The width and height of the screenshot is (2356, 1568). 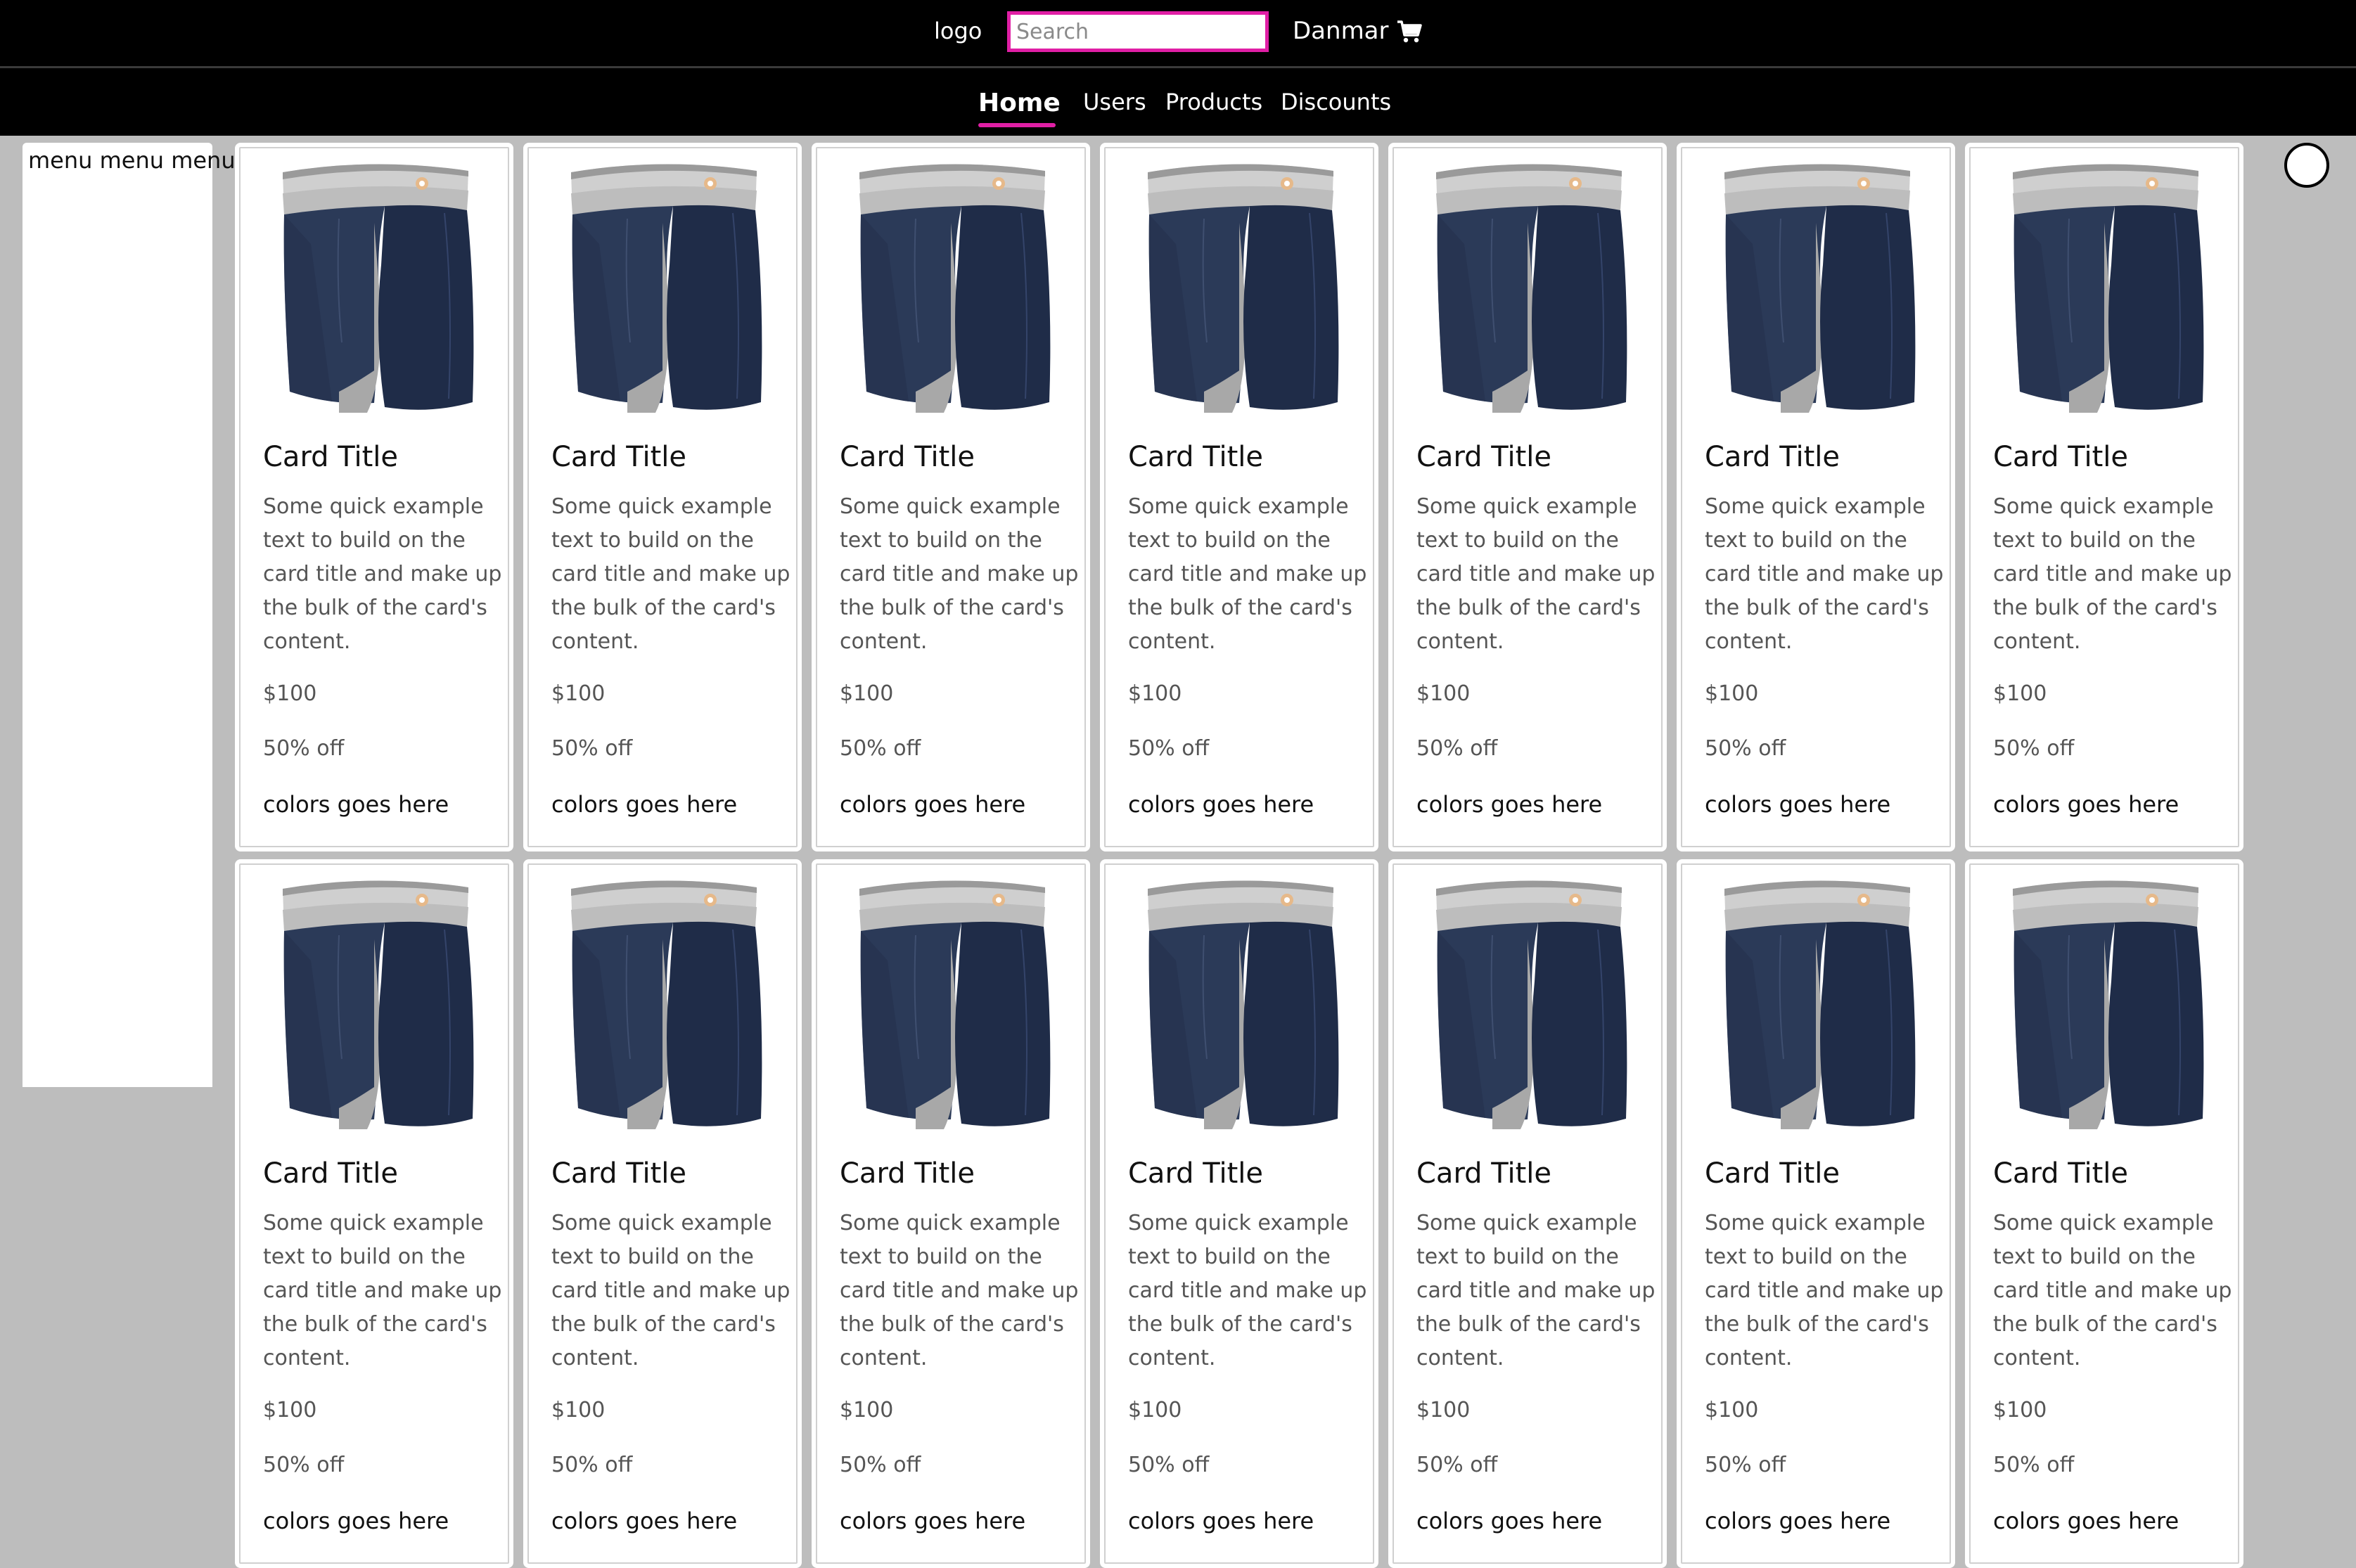 I want to click on nav-discounts: Discounts, so click(x=1336, y=101).